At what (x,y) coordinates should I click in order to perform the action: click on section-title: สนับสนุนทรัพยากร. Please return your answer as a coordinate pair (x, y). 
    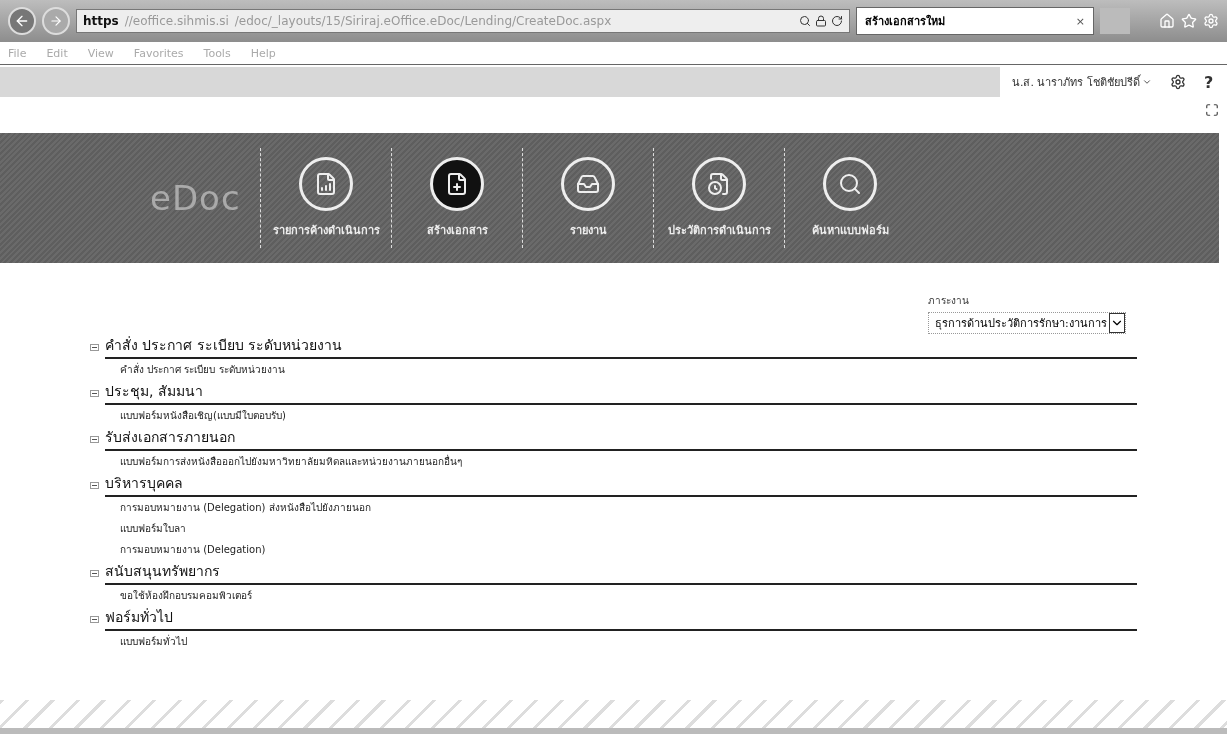
    Looking at the image, I should click on (621, 572).